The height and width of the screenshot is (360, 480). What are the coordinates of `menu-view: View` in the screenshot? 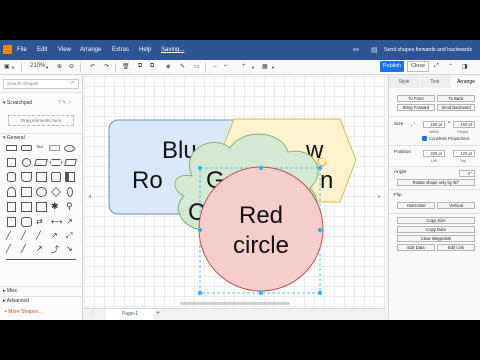 It's located at (64, 50).